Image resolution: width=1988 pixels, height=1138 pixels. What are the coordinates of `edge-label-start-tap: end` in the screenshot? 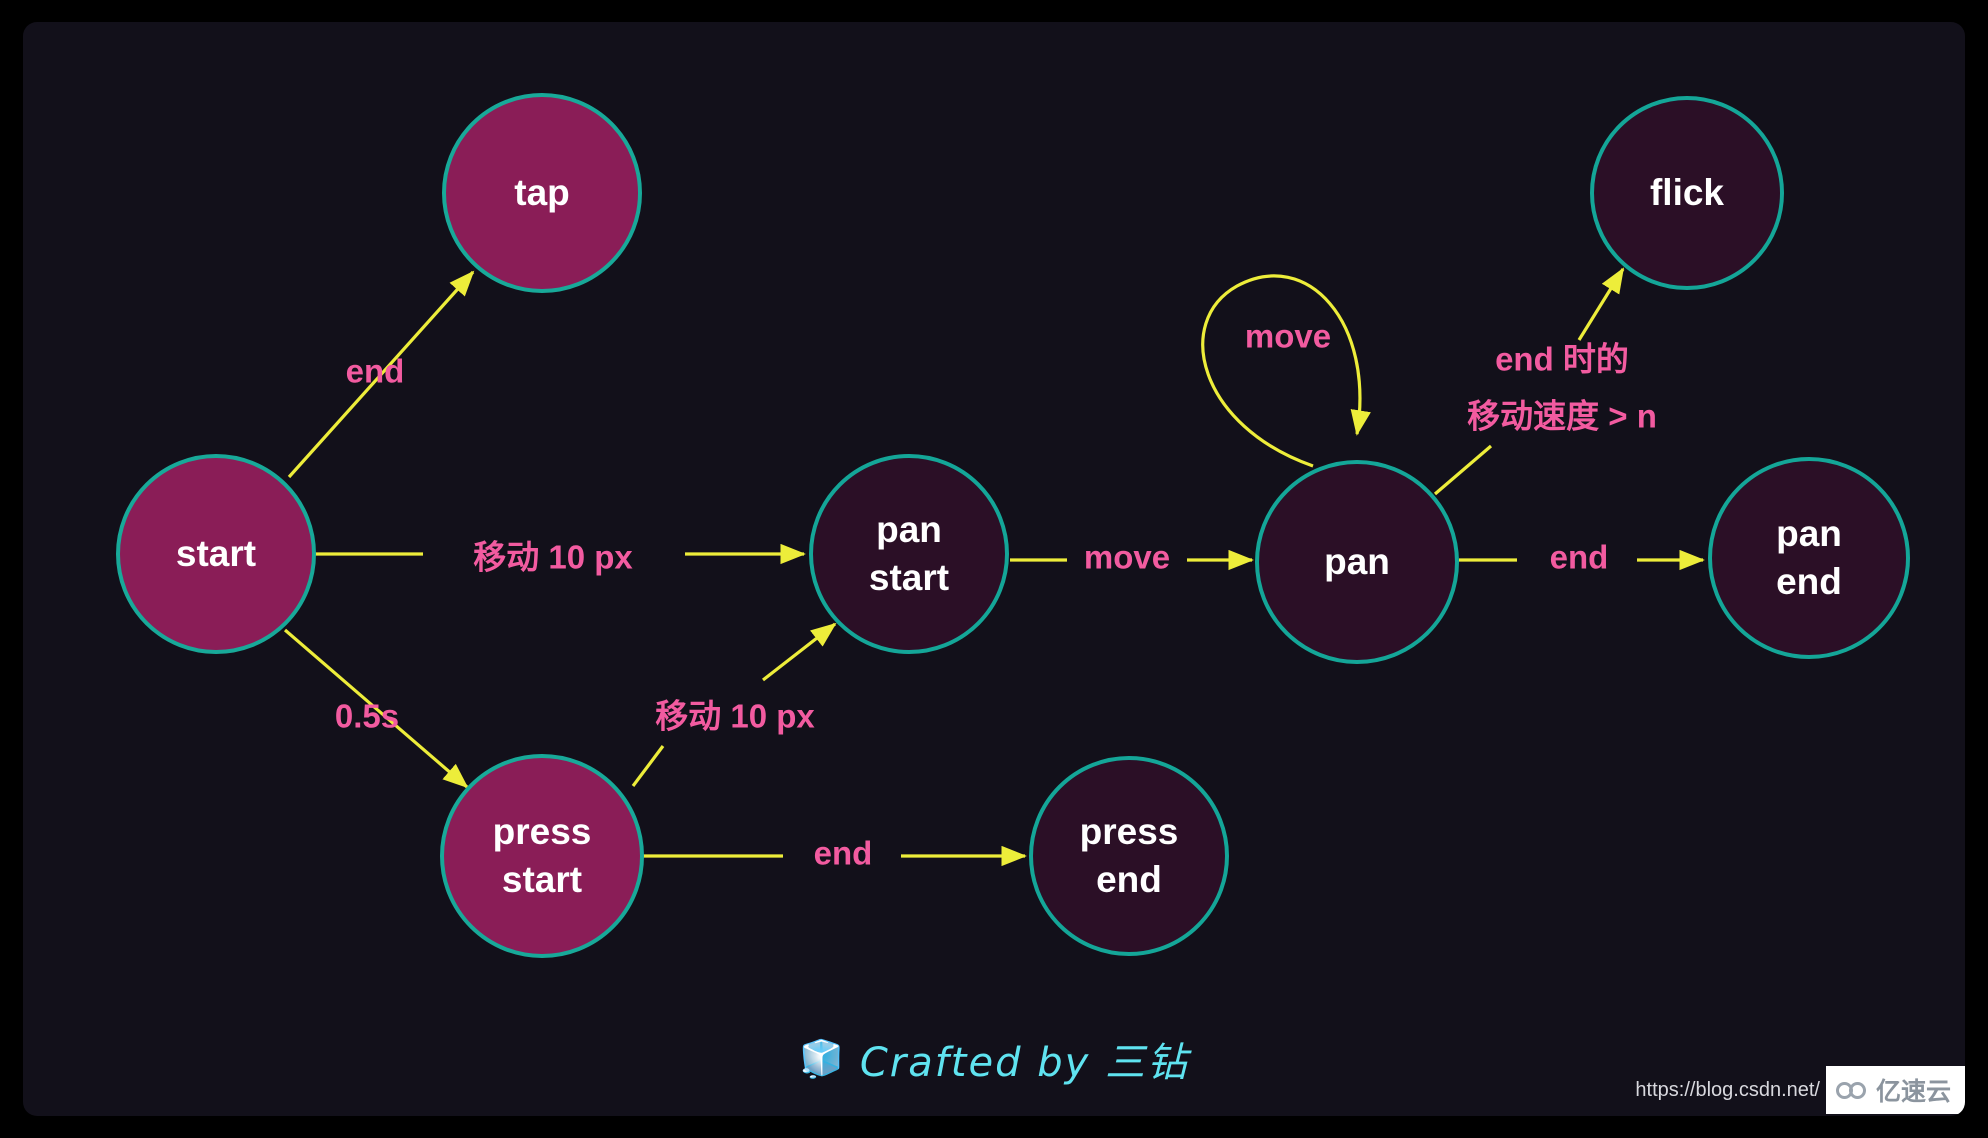 It's located at (375, 371).